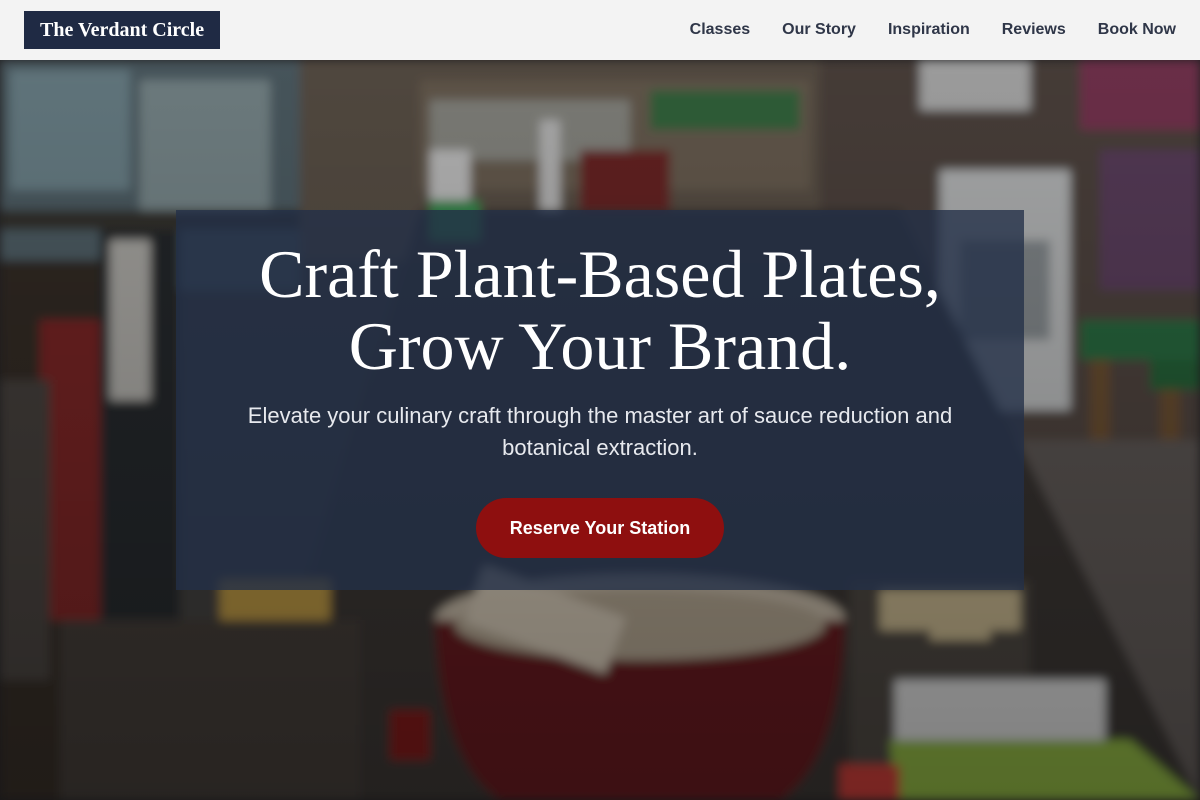 The height and width of the screenshot is (800, 1200). Describe the element at coordinates (600, 274) in the screenshot. I see `hero-headline-line-1: Craft Plant-Based Plates,` at that location.